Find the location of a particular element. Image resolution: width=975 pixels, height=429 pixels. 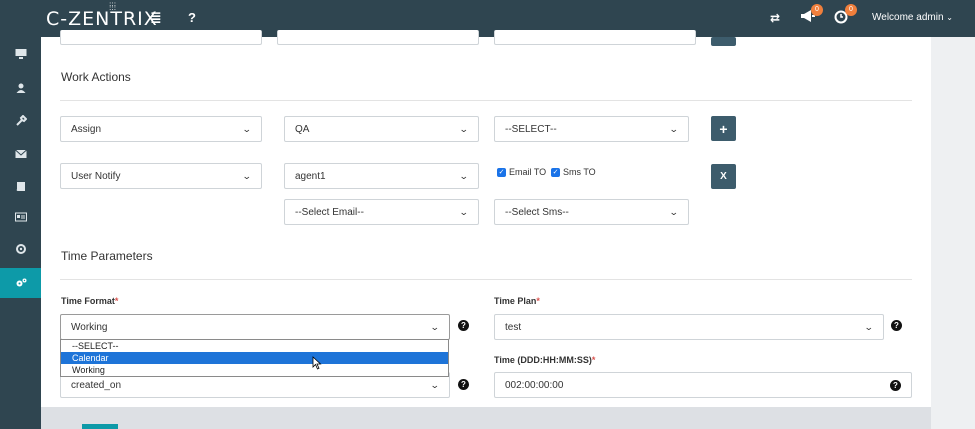

recycle-icon is located at coordinates (20, 249).